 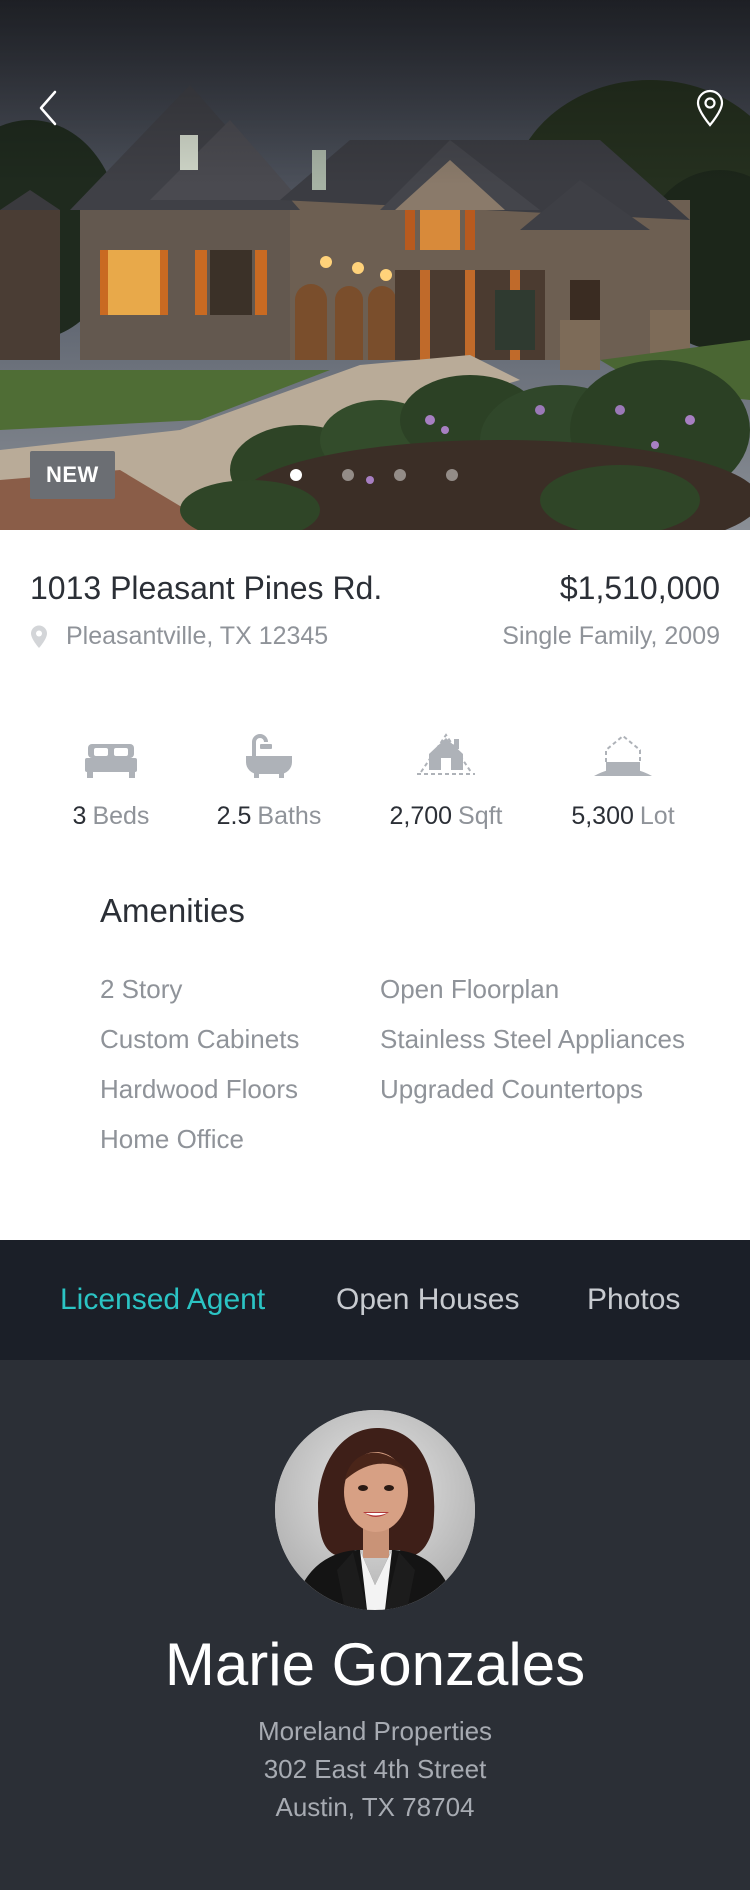 What do you see at coordinates (172, 1139) in the screenshot?
I see `amenity-item: Home Office` at bounding box center [172, 1139].